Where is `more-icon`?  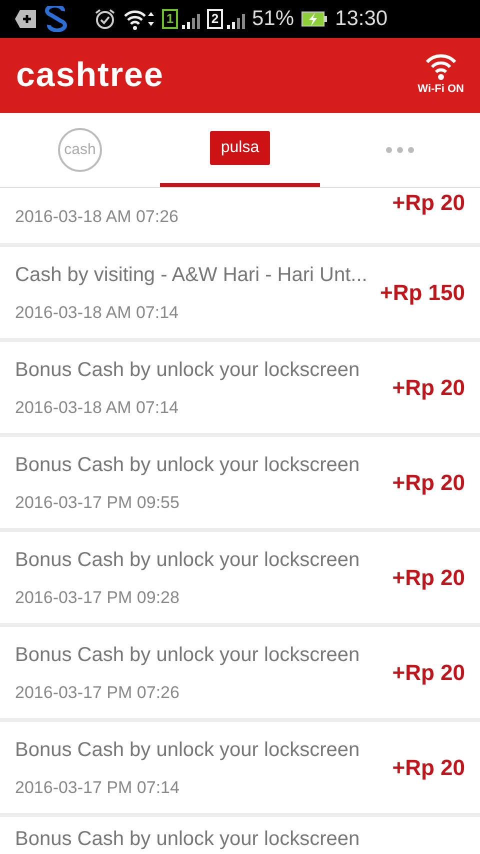 more-icon is located at coordinates (400, 150).